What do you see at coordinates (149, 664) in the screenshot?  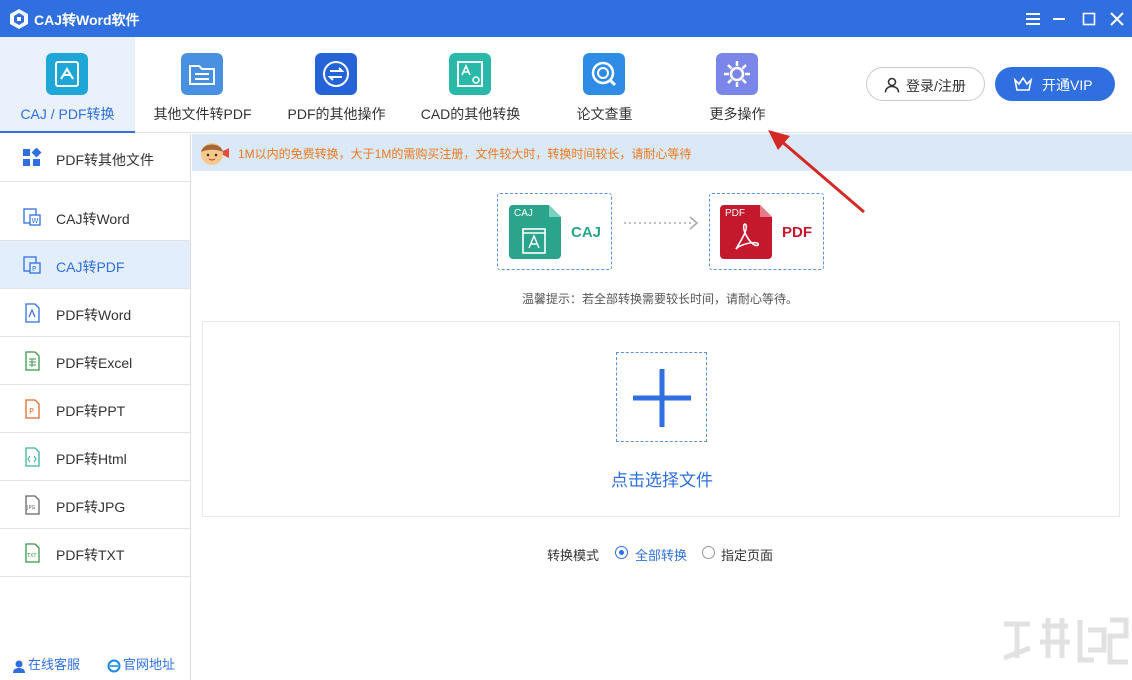 I see `official-website-label: 官网地址` at bounding box center [149, 664].